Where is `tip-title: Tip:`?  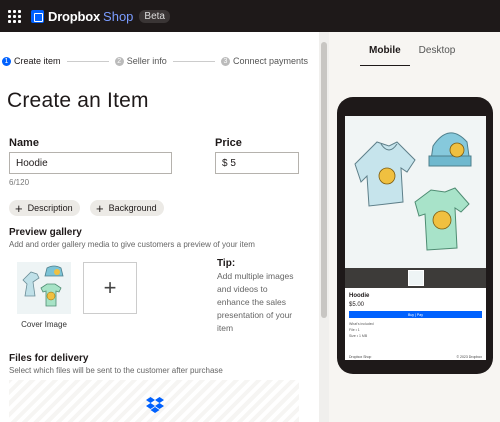 tip-title: Tip: is located at coordinates (226, 263).